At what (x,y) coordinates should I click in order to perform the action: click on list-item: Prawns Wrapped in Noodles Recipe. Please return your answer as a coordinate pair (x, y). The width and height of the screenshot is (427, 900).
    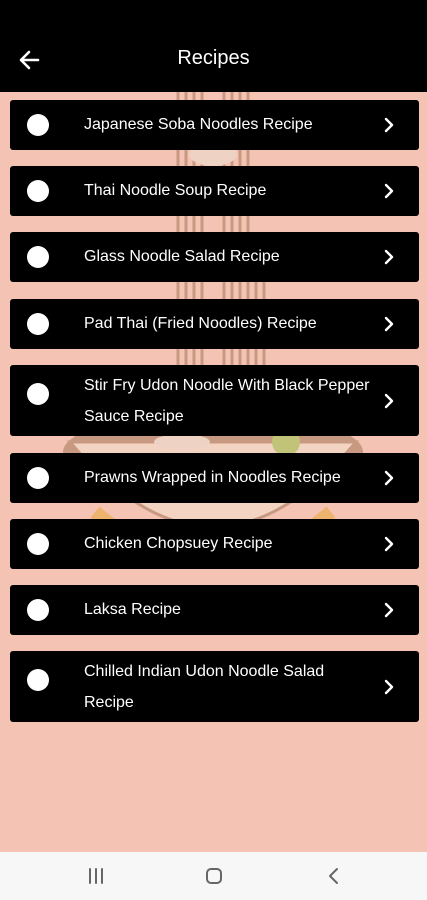
    Looking at the image, I should click on (214, 478).